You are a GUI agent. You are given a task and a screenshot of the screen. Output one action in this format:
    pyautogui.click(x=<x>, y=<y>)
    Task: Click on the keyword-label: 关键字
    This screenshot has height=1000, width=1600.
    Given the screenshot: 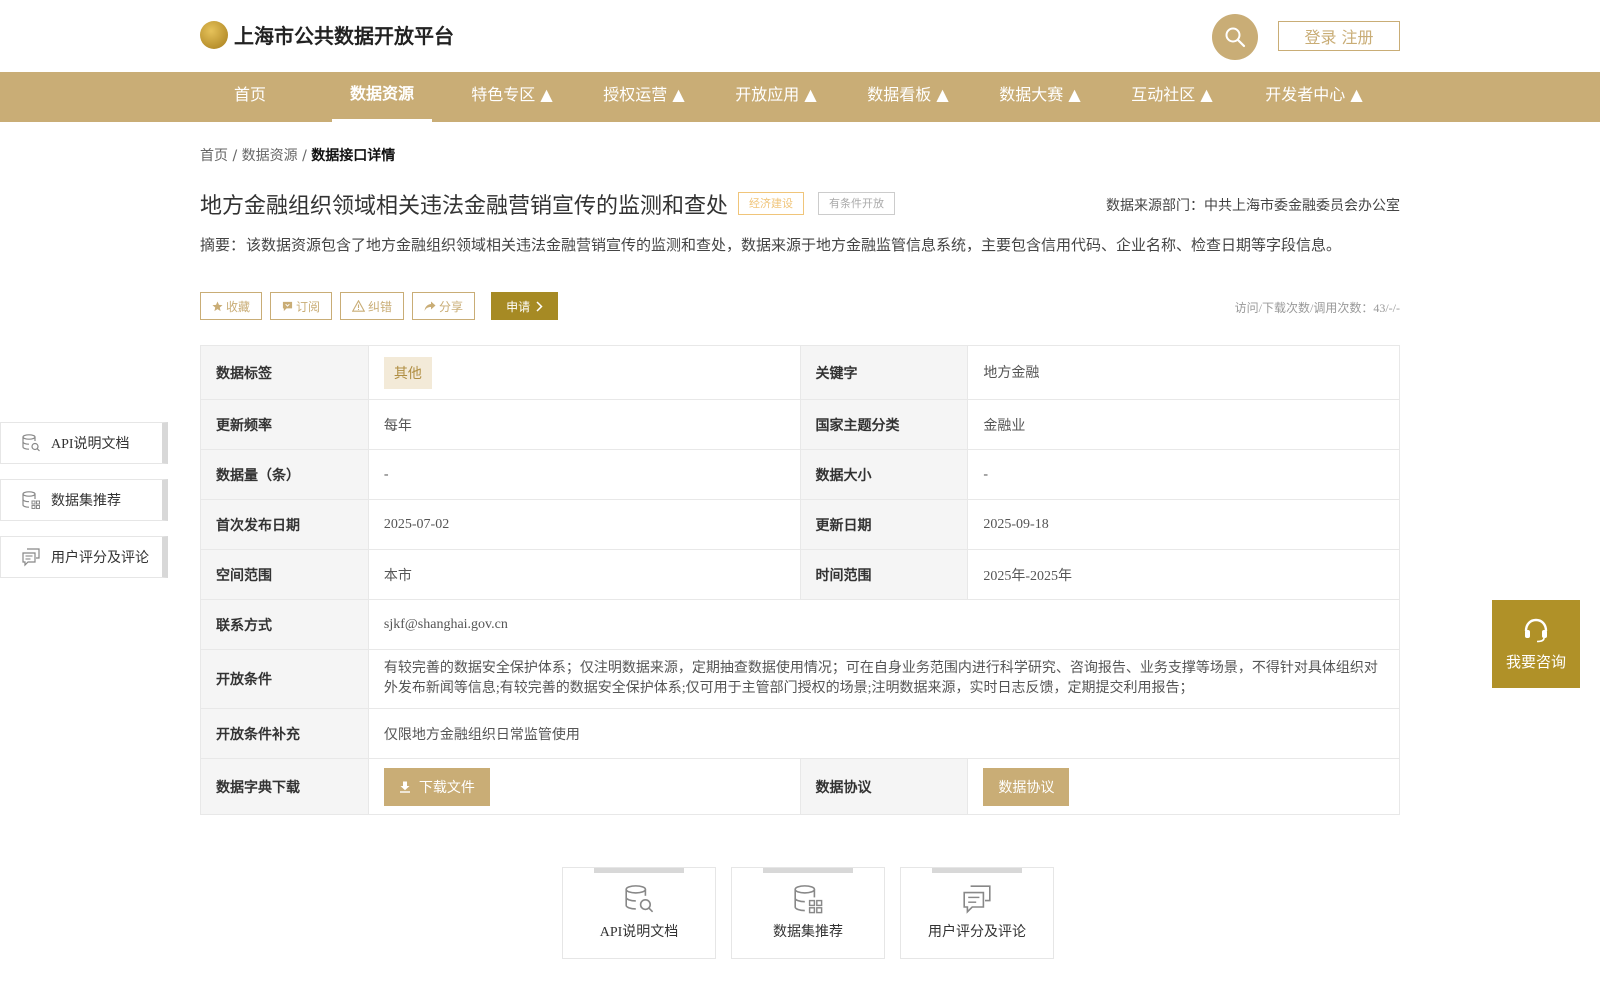 What is the action you would take?
    pyautogui.click(x=884, y=372)
    